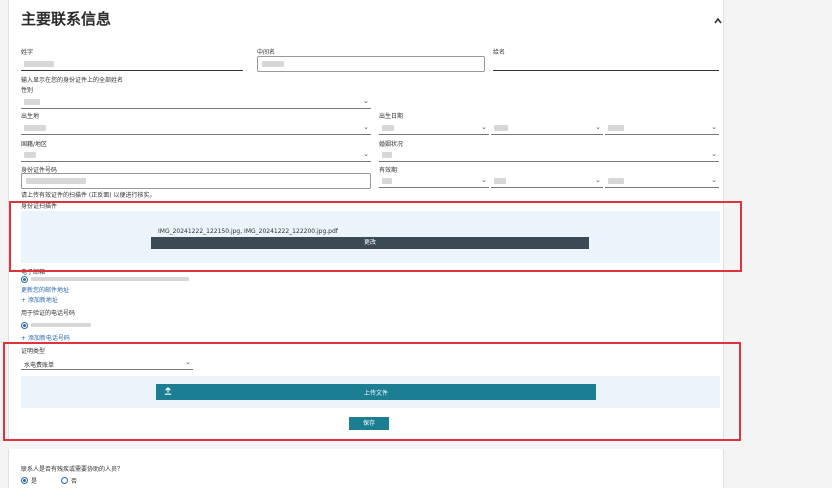 The width and height of the screenshot is (832, 488). I want to click on expiry-month-select: ⌄, so click(547, 180).